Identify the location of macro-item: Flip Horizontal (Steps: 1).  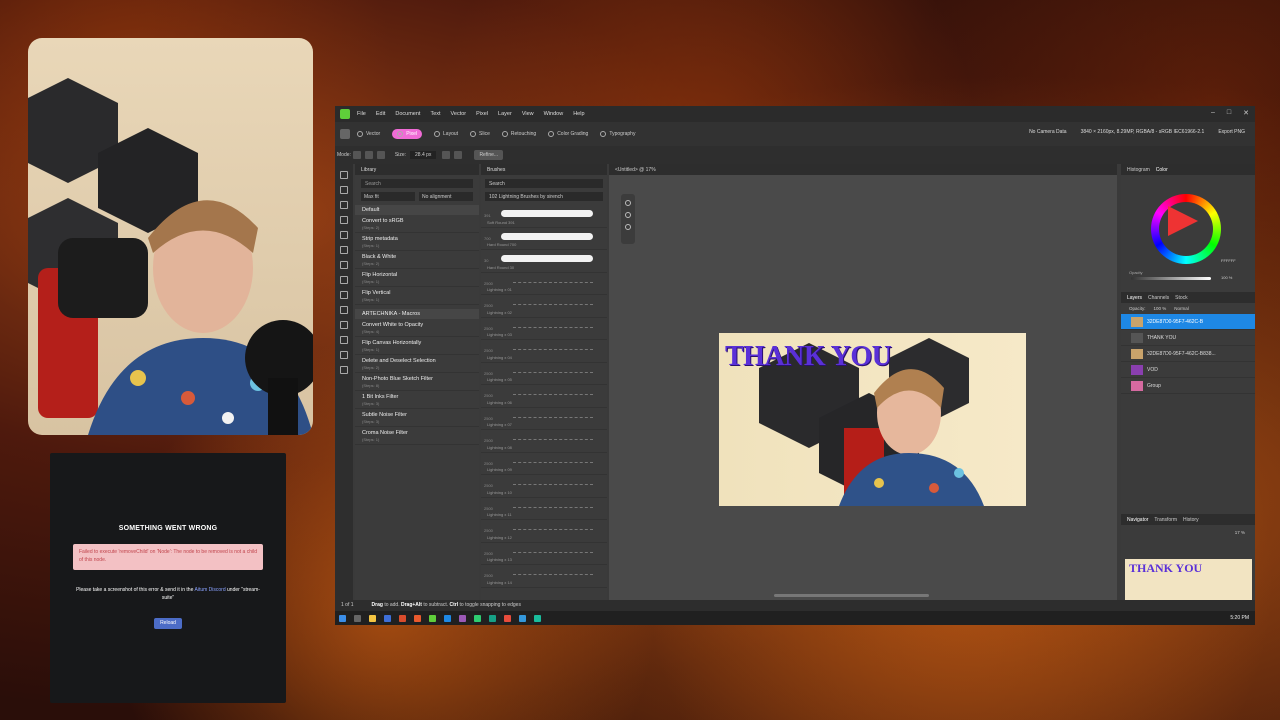
(417, 278).